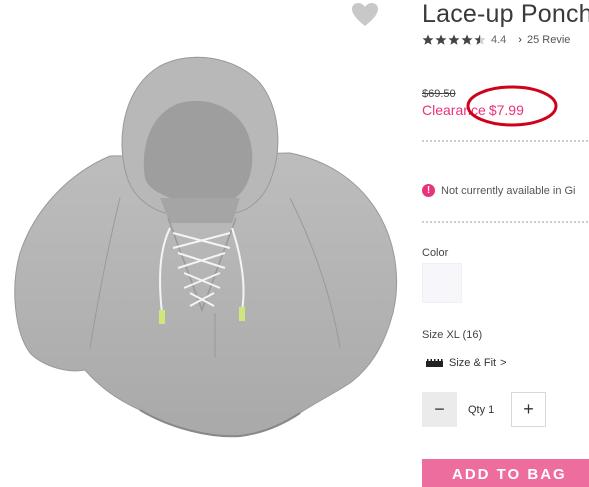  I want to click on chevron-right-icon: >, so click(503, 363).